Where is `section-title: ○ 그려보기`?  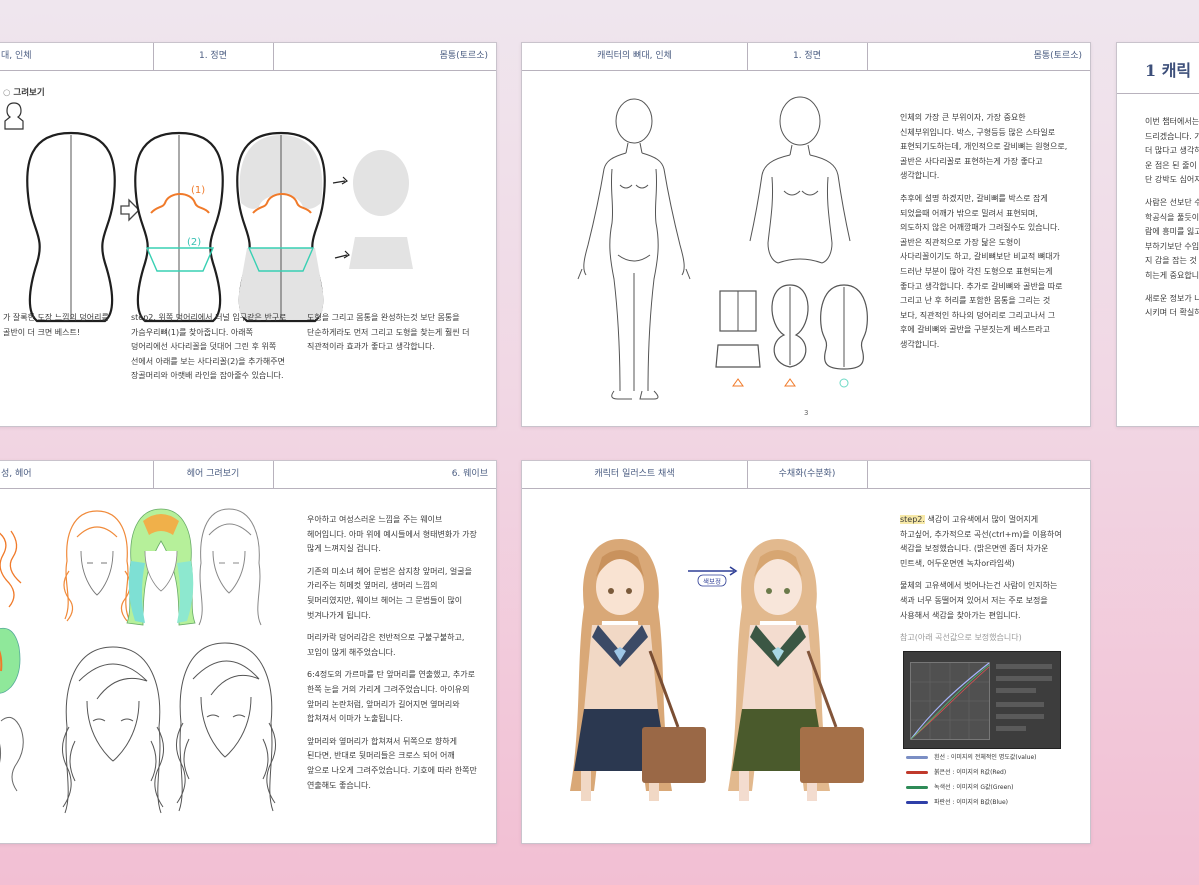
section-title: ○ 그려보기 is located at coordinates (24, 93).